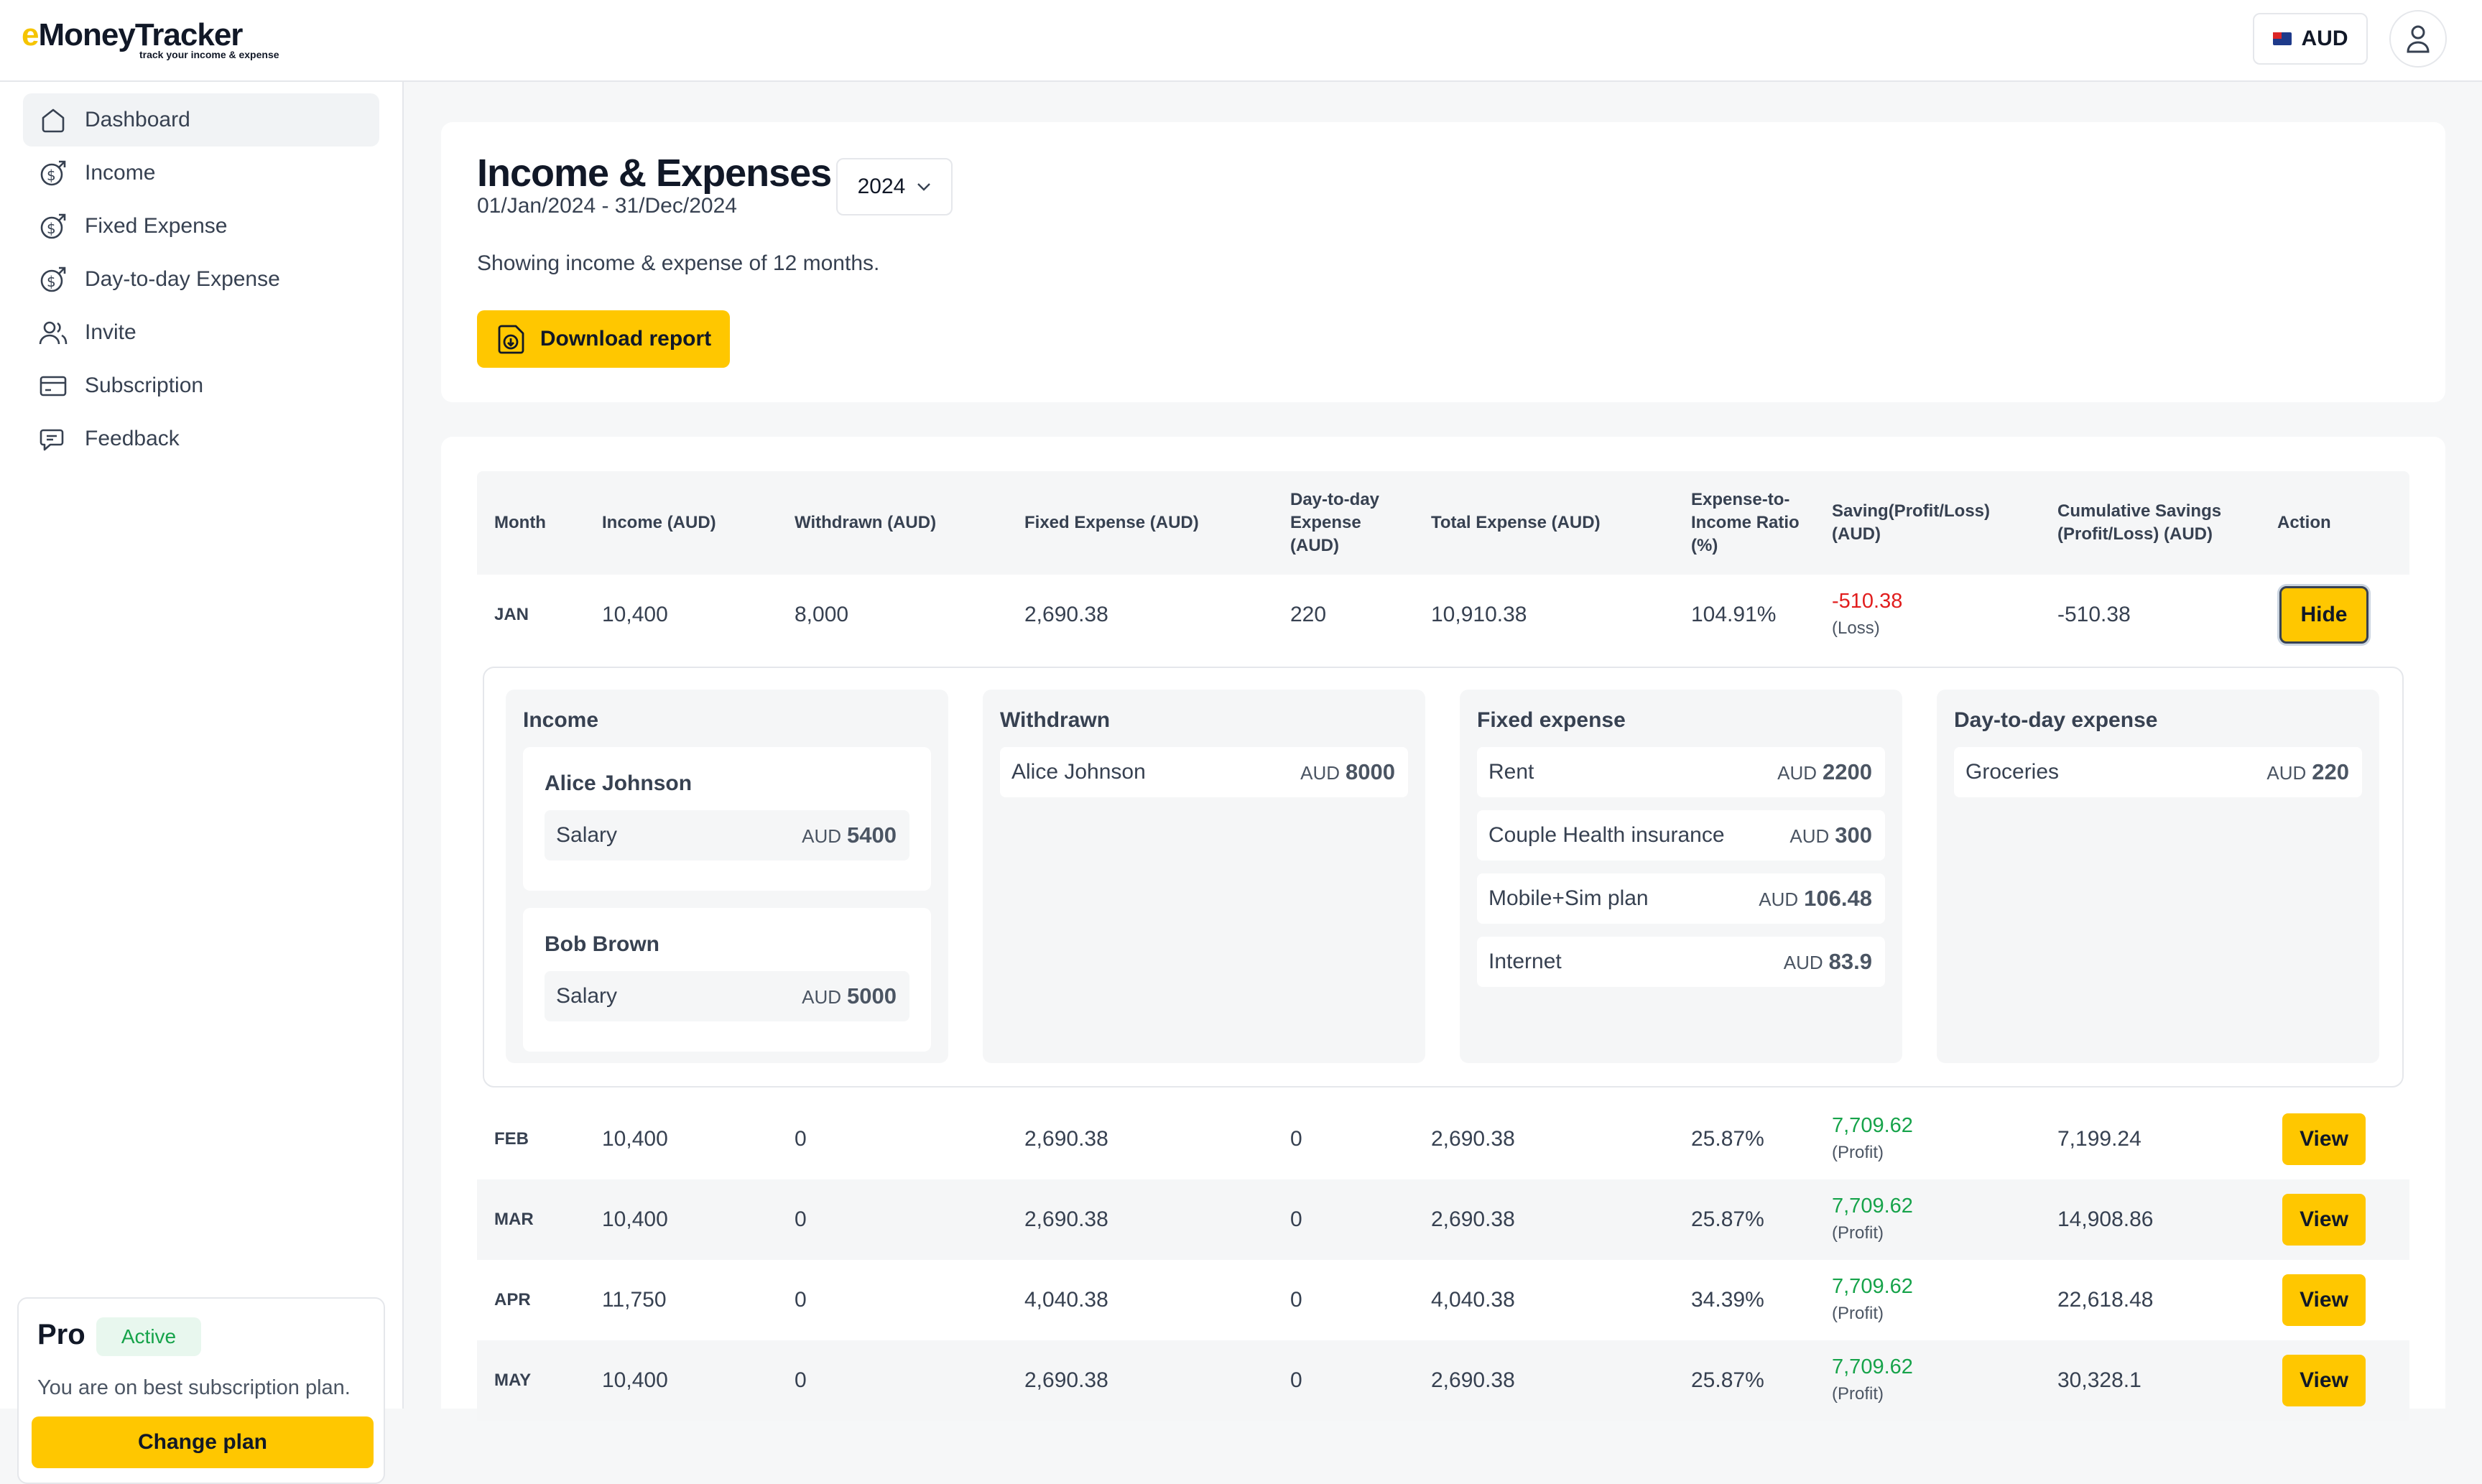  Describe the element at coordinates (895, 186) in the screenshot. I see `year-select: 2024` at that location.